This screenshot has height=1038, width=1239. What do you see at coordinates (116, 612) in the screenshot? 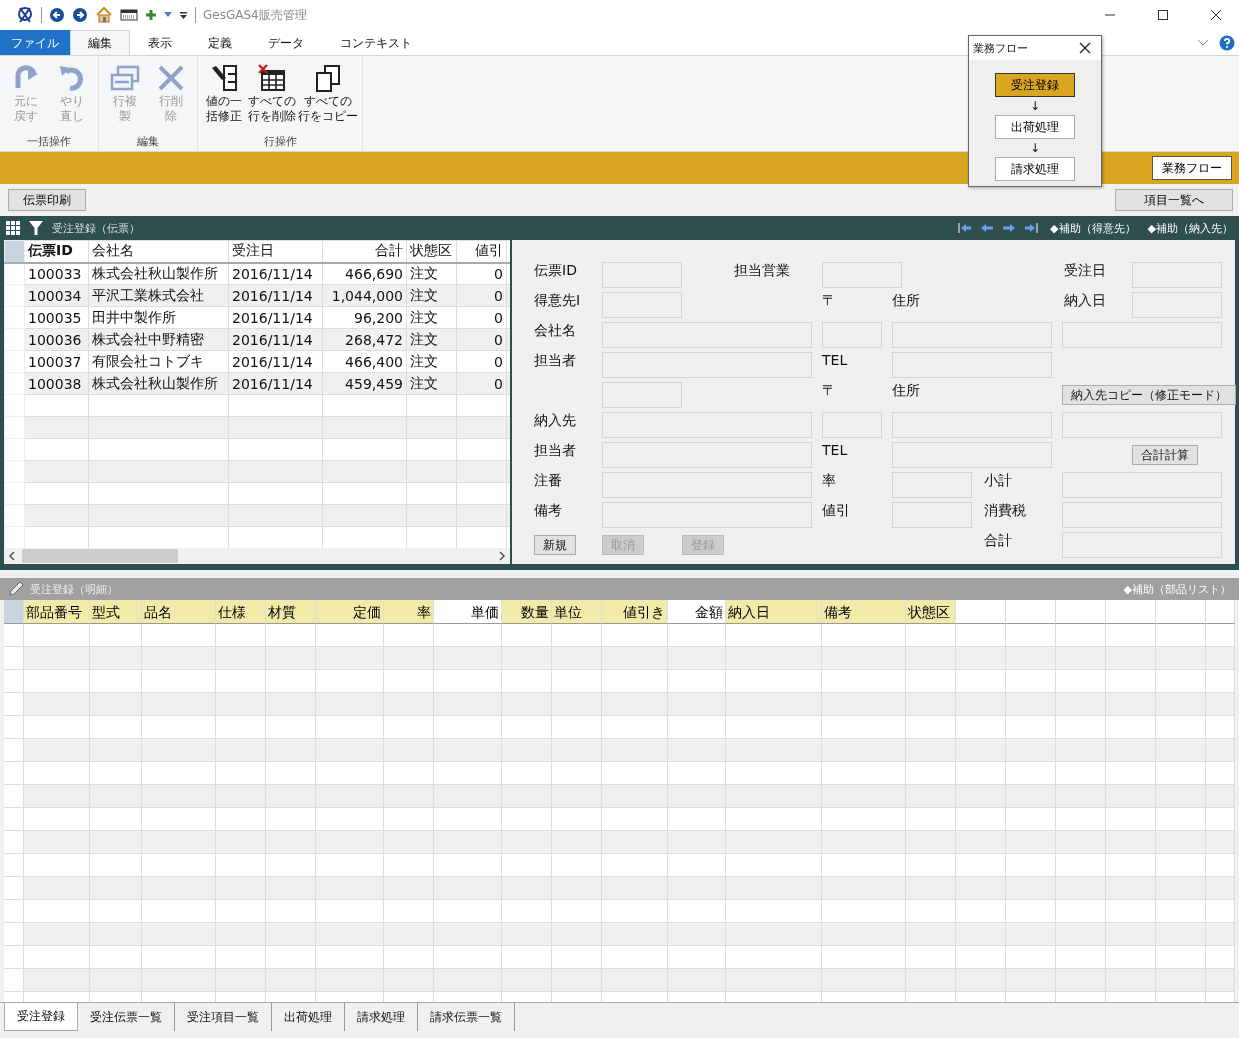
I see `column-header: 型式` at bounding box center [116, 612].